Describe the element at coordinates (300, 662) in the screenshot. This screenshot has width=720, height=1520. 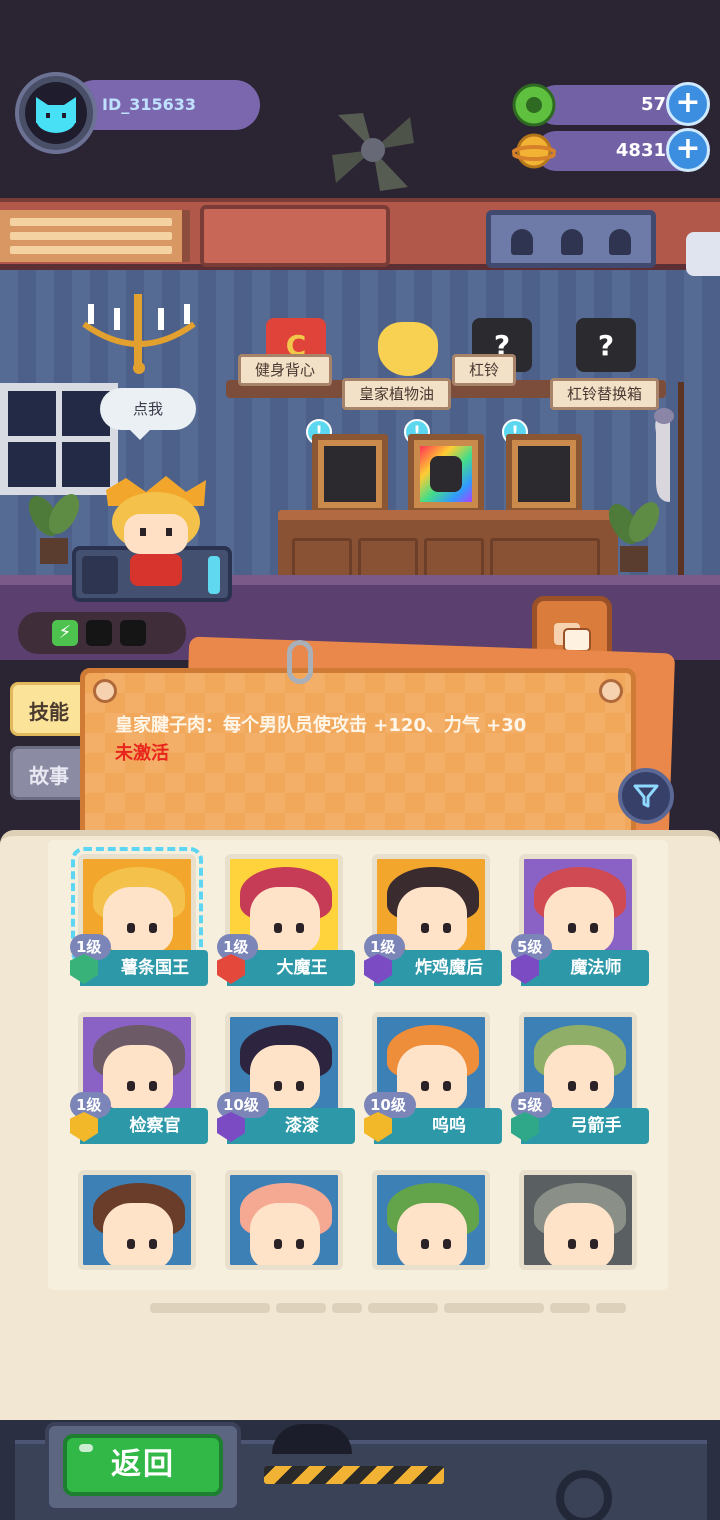
I see `paper-clip-icon` at that location.